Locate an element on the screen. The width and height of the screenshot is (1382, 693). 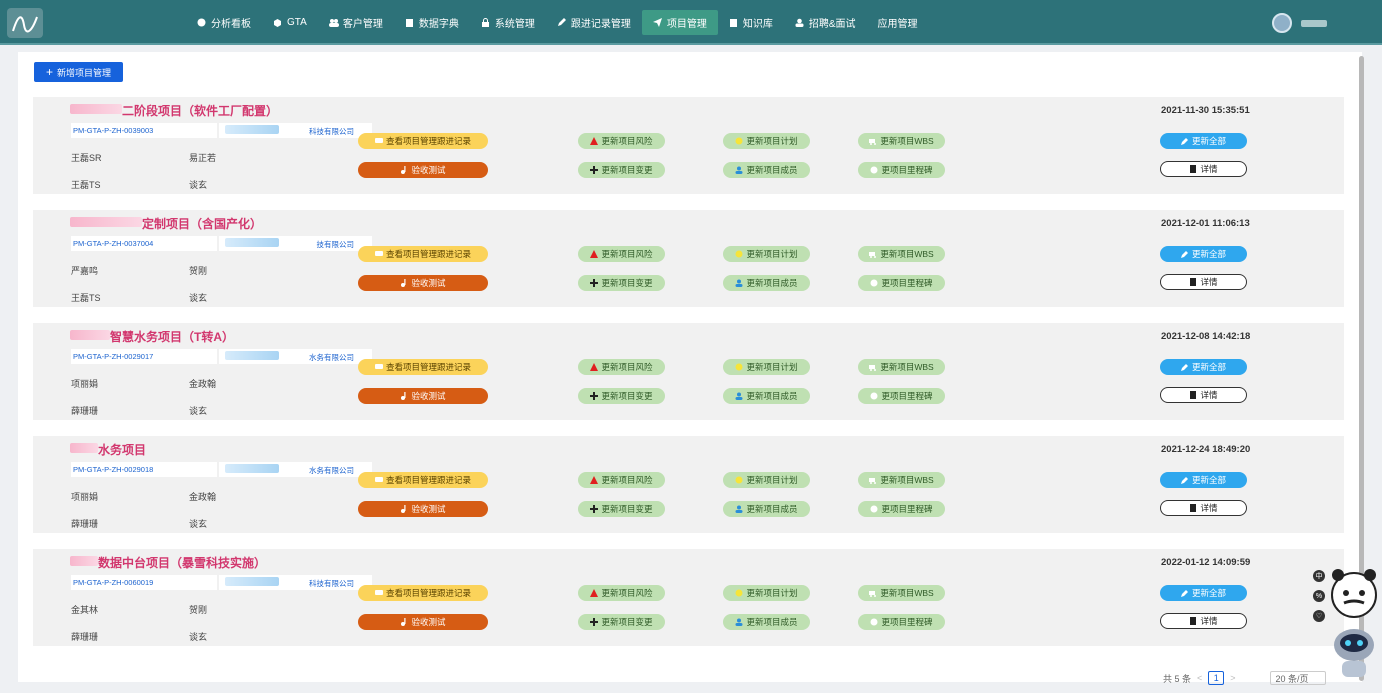
prev-page-button: < is located at coordinates (1199, 678).